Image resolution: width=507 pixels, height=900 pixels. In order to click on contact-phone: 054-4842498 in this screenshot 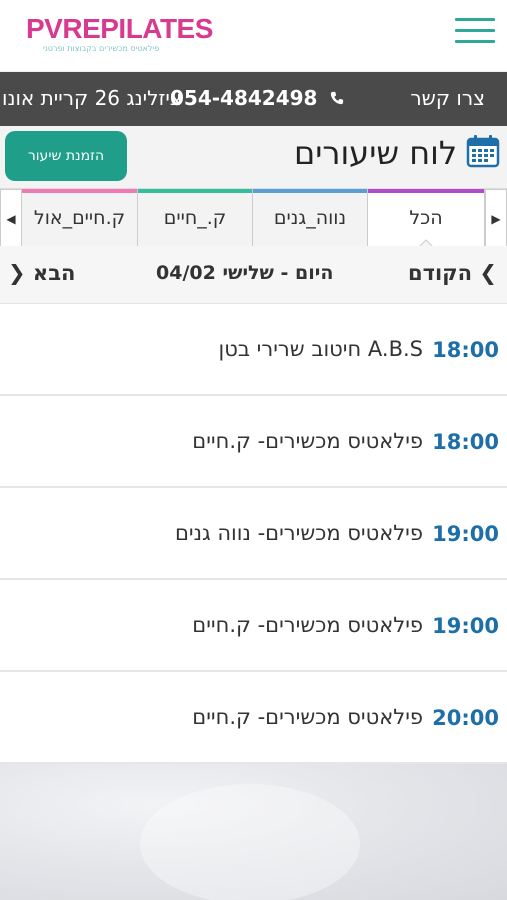, I will do `click(257, 98)`.